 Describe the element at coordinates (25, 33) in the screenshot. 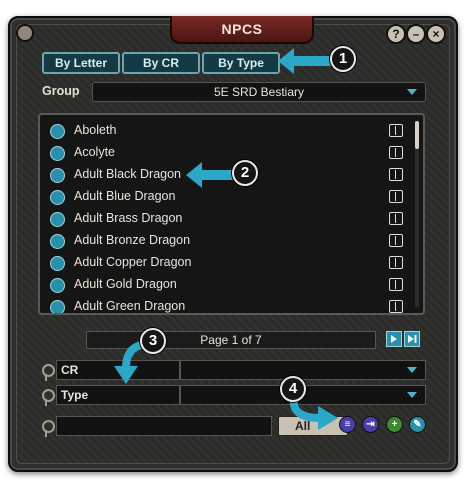

I see `window-menu-icon` at that location.